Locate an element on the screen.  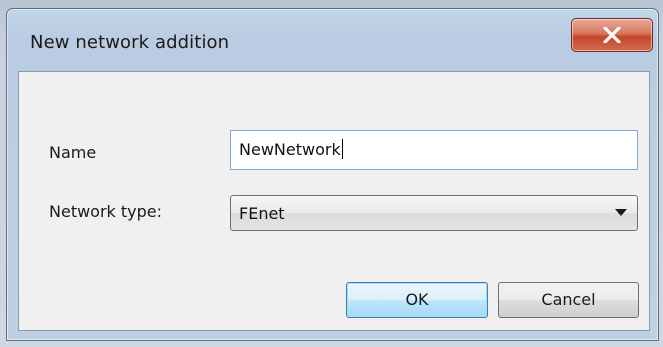
close-icon is located at coordinates (612, 35).